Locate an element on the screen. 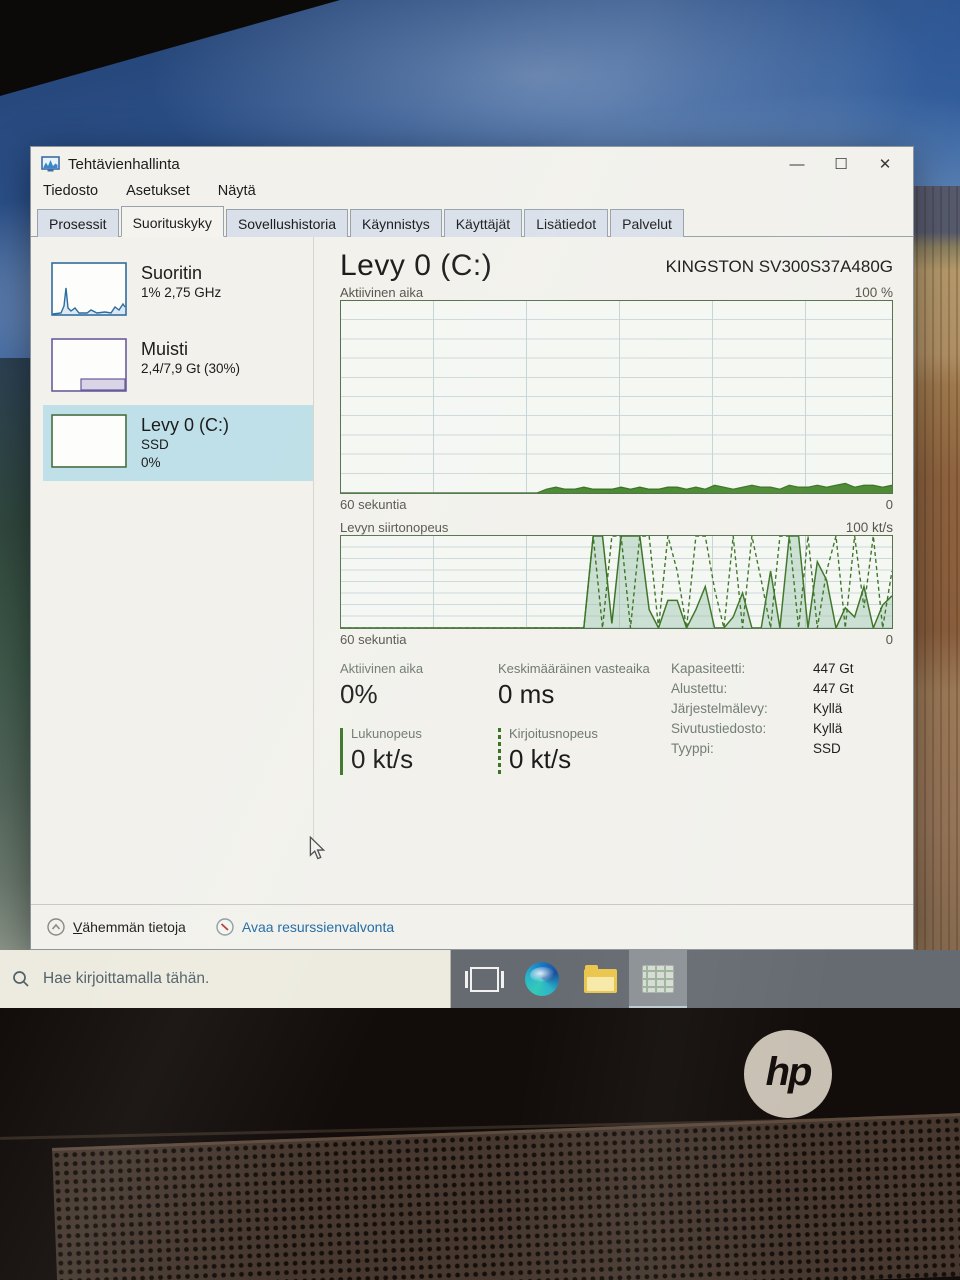 Image resolution: width=960 pixels, height=1280 pixels. edge-browser-button is located at coordinates (542, 979).